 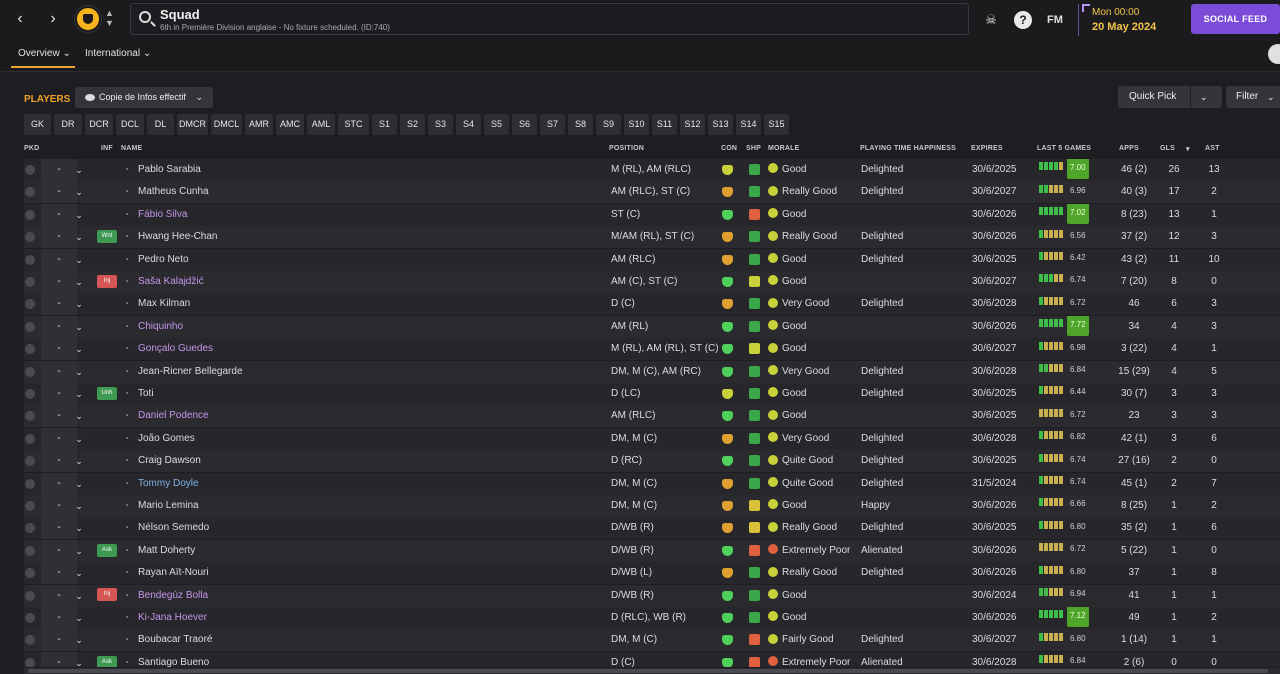 I want to click on player-name: Toti, so click(x=223, y=394).